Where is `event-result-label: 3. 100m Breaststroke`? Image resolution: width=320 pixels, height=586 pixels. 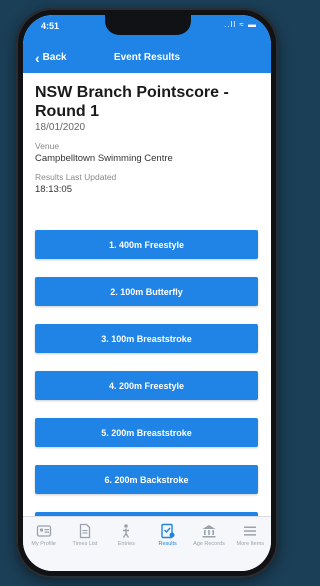 event-result-label: 3. 100m Breaststroke is located at coordinates (146, 338).